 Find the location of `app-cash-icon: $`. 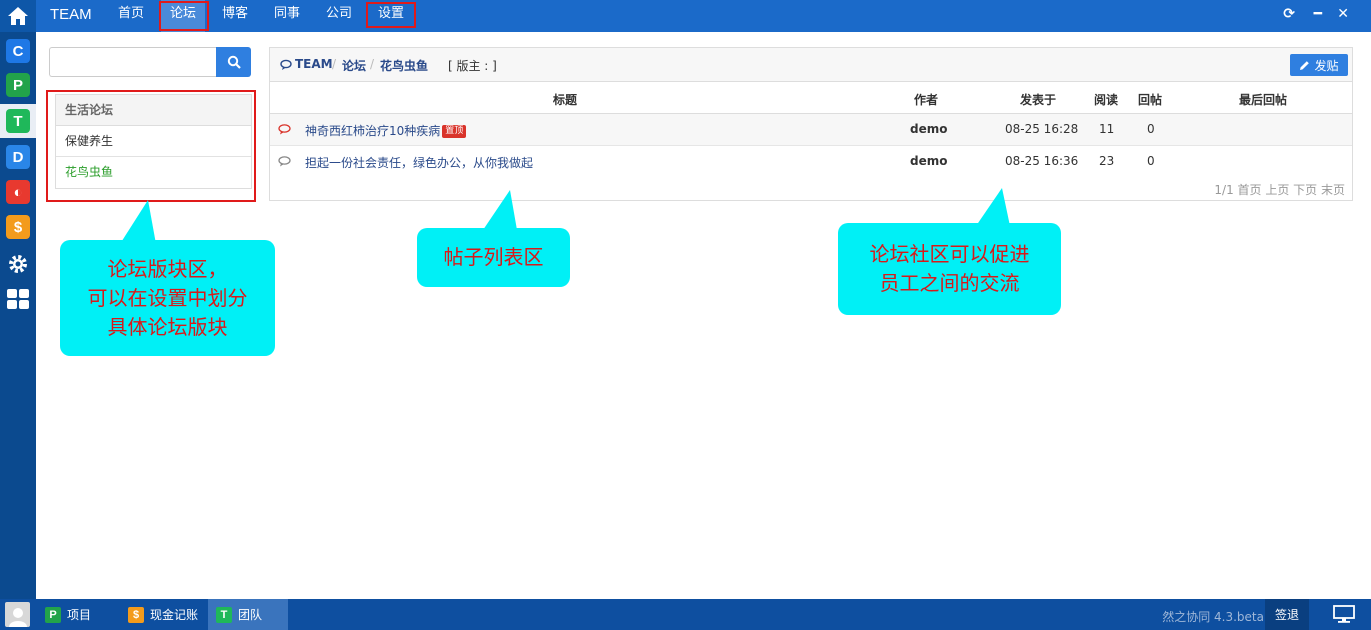

app-cash-icon: $ is located at coordinates (18, 227).